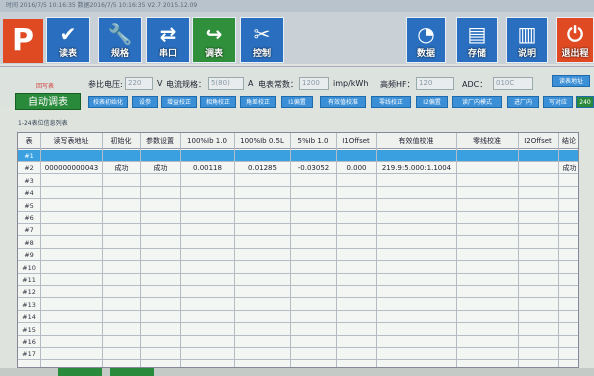 The image size is (594, 376). What do you see at coordinates (29, 156) in the screenshot?
I see `row-number: #1` at bounding box center [29, 156].